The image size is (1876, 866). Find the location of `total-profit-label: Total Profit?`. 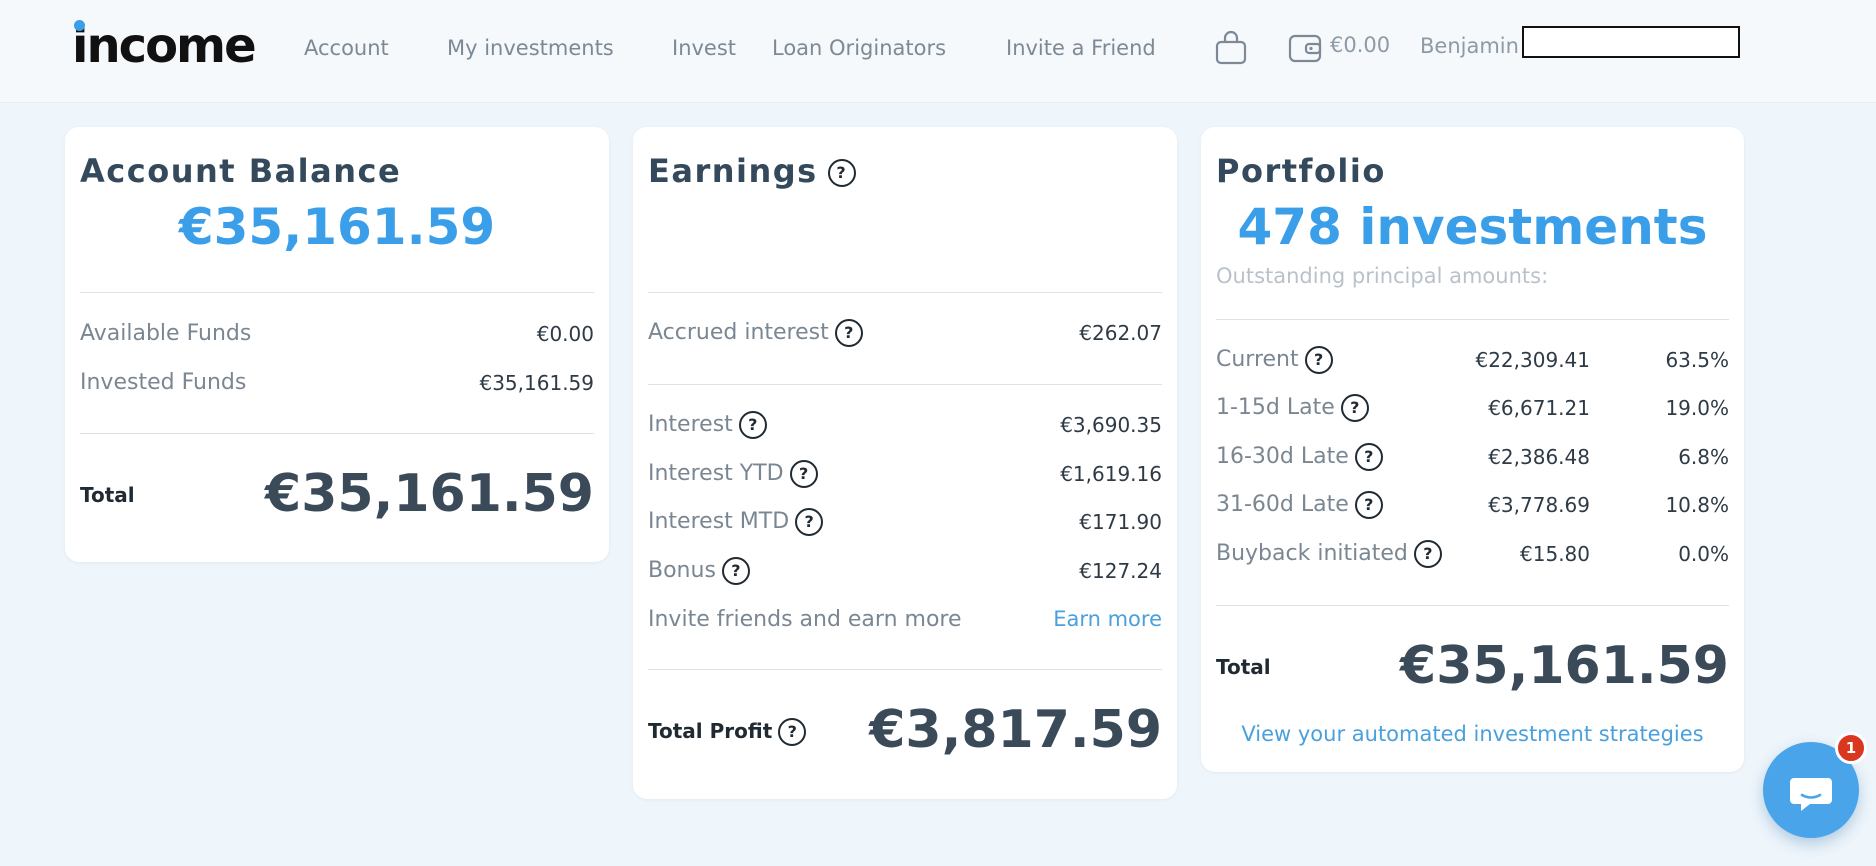

total-profit-label: Total Profit? is located at coordinates (727, 731).